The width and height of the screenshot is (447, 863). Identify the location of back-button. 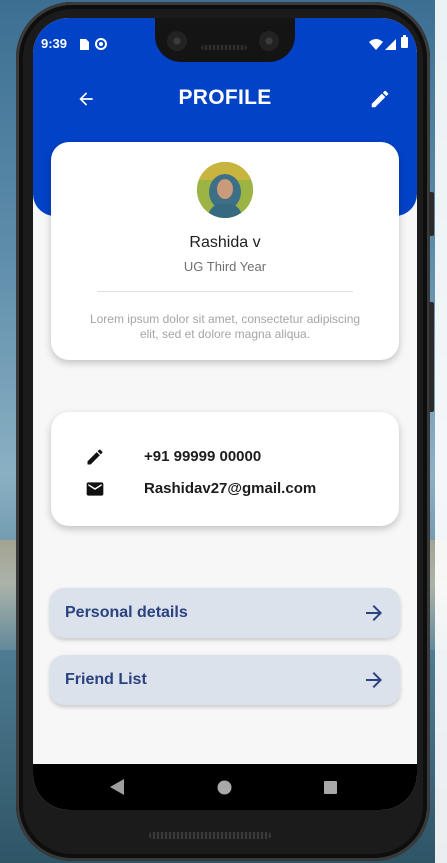
(86, 99).